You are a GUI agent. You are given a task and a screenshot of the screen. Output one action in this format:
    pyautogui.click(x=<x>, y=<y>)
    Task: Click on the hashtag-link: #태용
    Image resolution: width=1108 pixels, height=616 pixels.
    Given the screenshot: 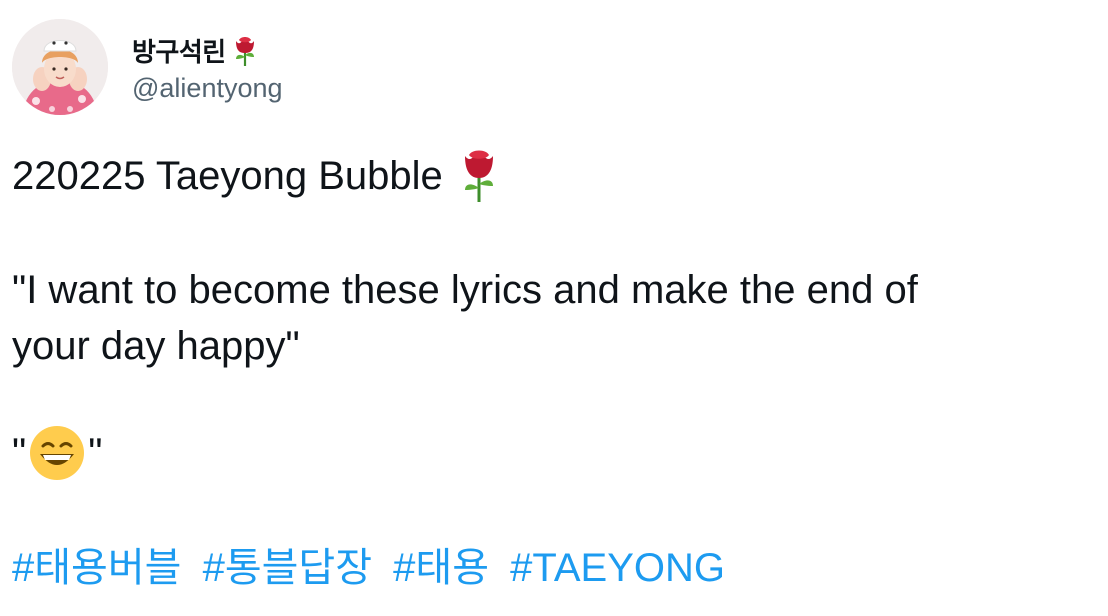 What is the action you would take?
    pyautogui.click(x=441, y=568)
    